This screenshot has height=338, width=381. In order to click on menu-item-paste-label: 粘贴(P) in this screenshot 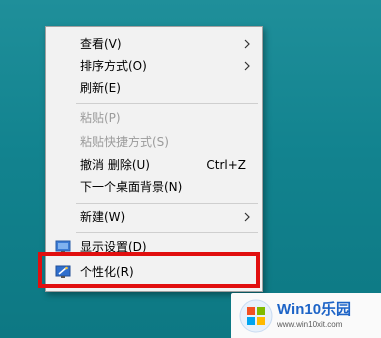, I will do `click(100, 118)`.